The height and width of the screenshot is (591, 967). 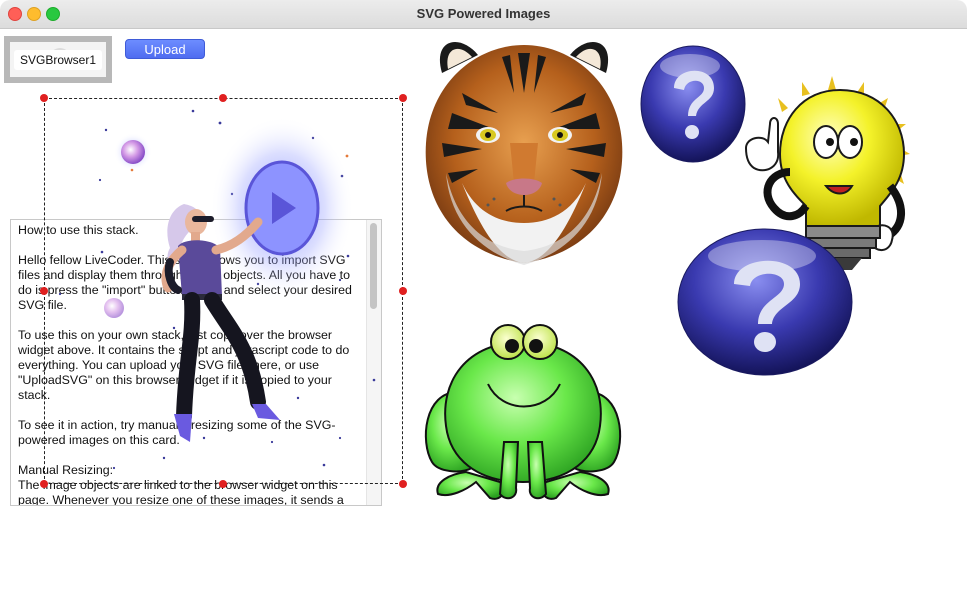 I want to click on title-bar: SVG Powered Images, so click(x=483, y=14).